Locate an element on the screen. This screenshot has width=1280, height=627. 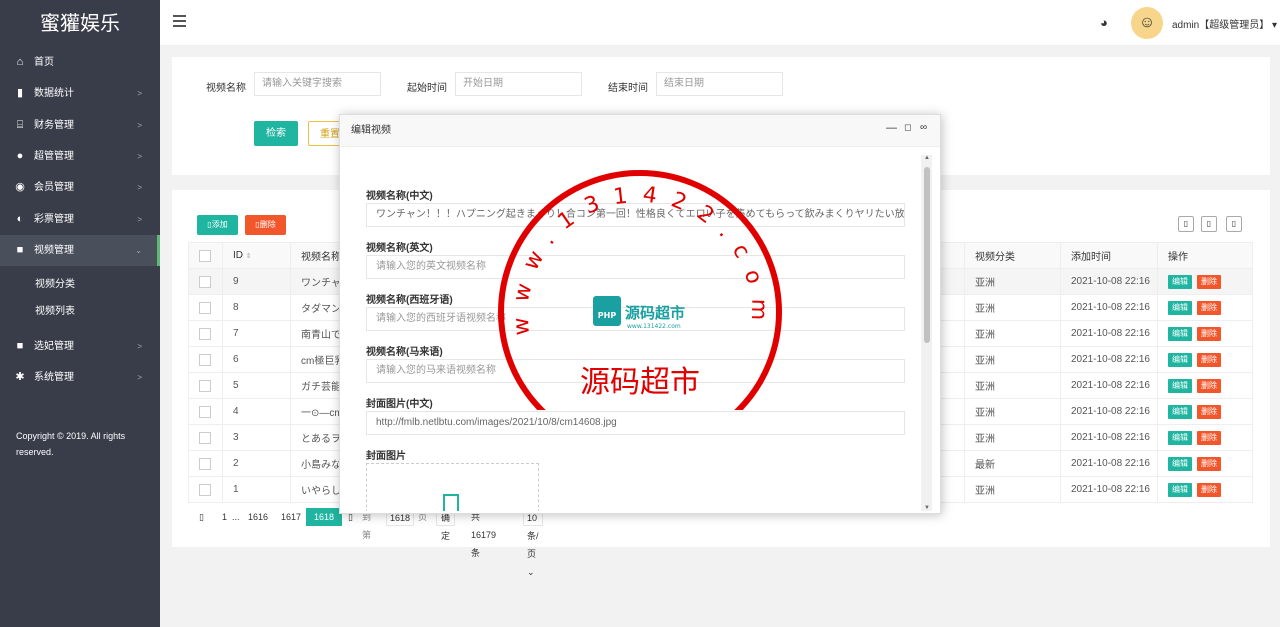
columns-filter-icon: ▯ is located at coordinates (1186, 224).